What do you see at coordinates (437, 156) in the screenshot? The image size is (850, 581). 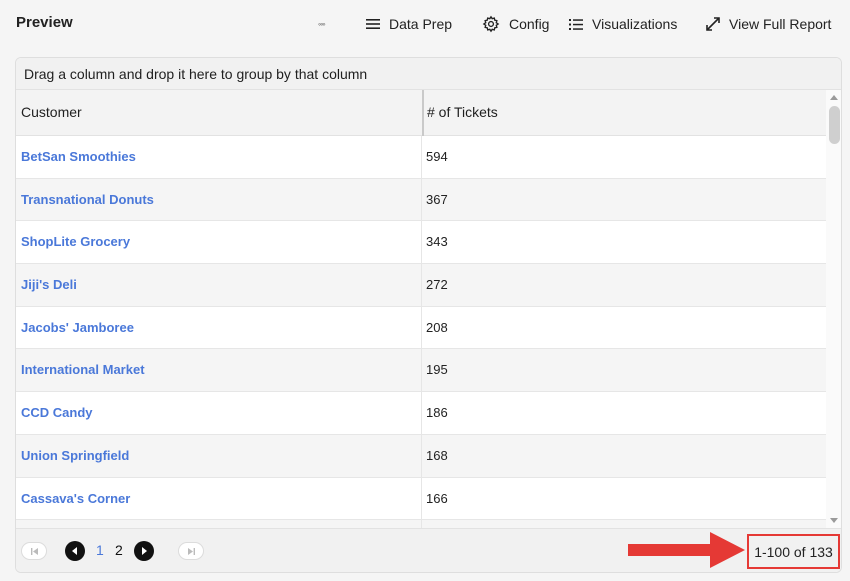 I see `ticket-count: 594` at bounding box center [437, 156].